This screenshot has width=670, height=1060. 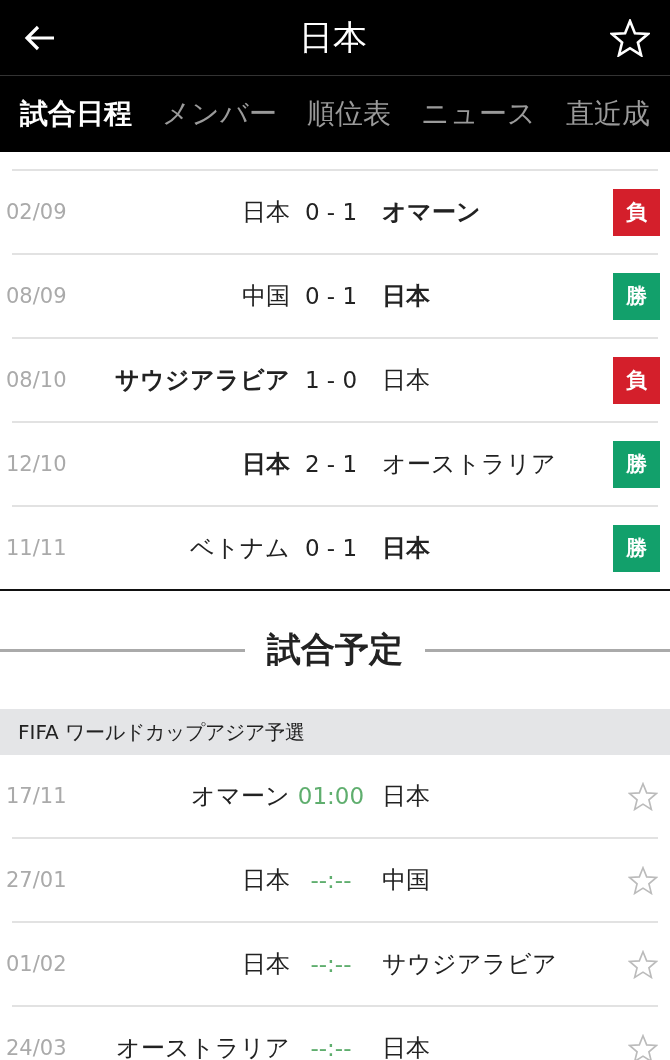 I want to click on competition-bar: FIFA ワールドカップアジア予選, so click(x=335, y=732).